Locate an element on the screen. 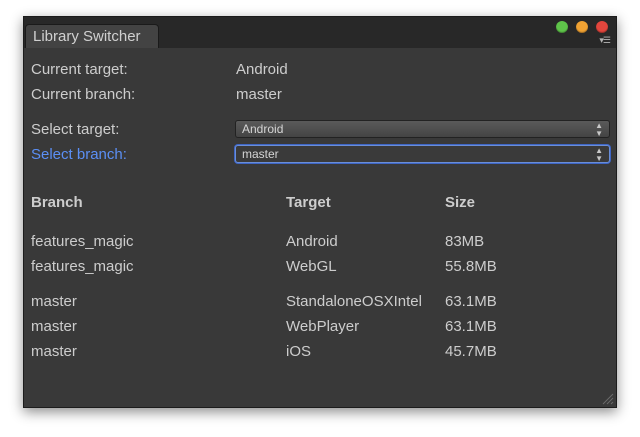  current-target-value: Android is located at coordinates (262, 69).